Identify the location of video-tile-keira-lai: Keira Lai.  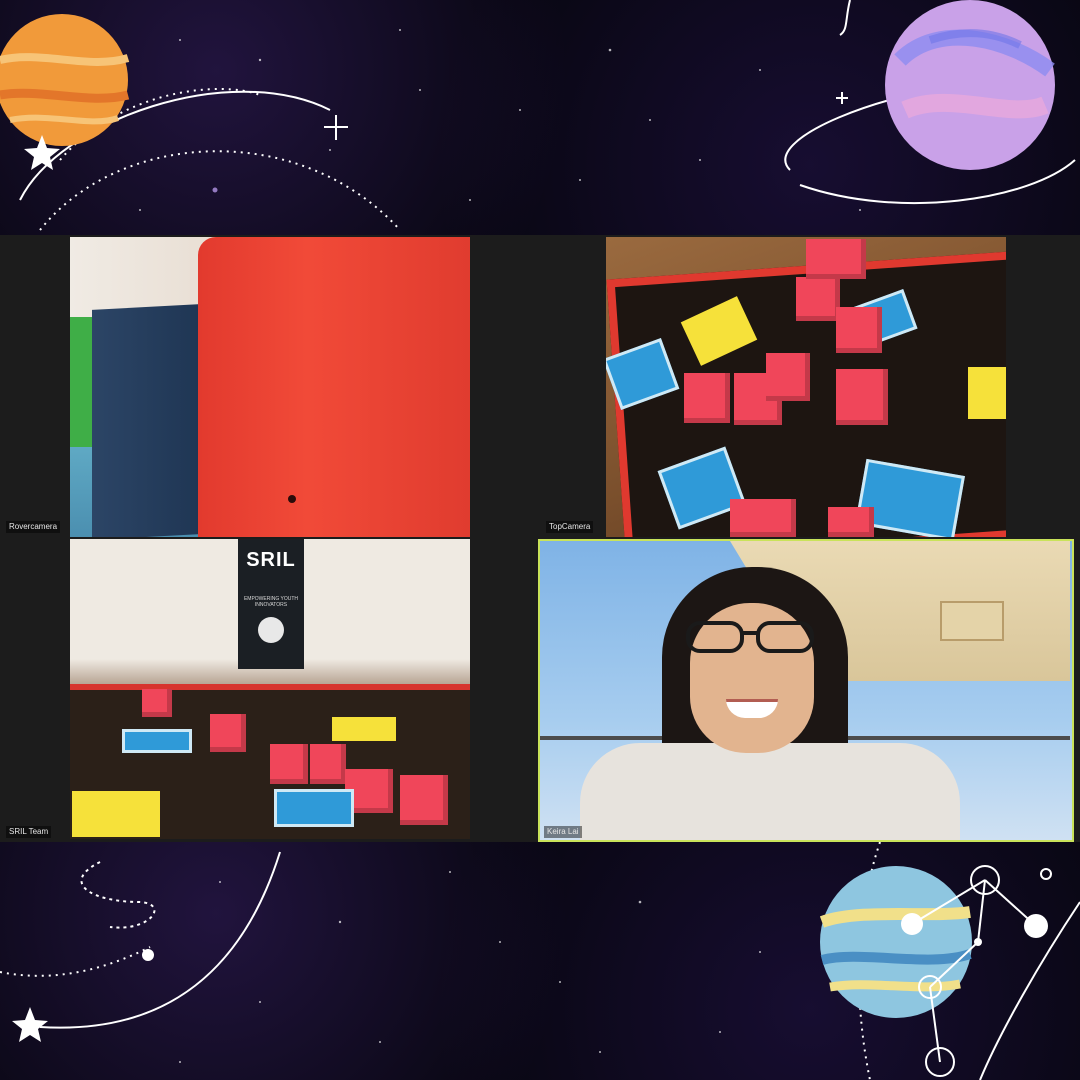
(806, 690).